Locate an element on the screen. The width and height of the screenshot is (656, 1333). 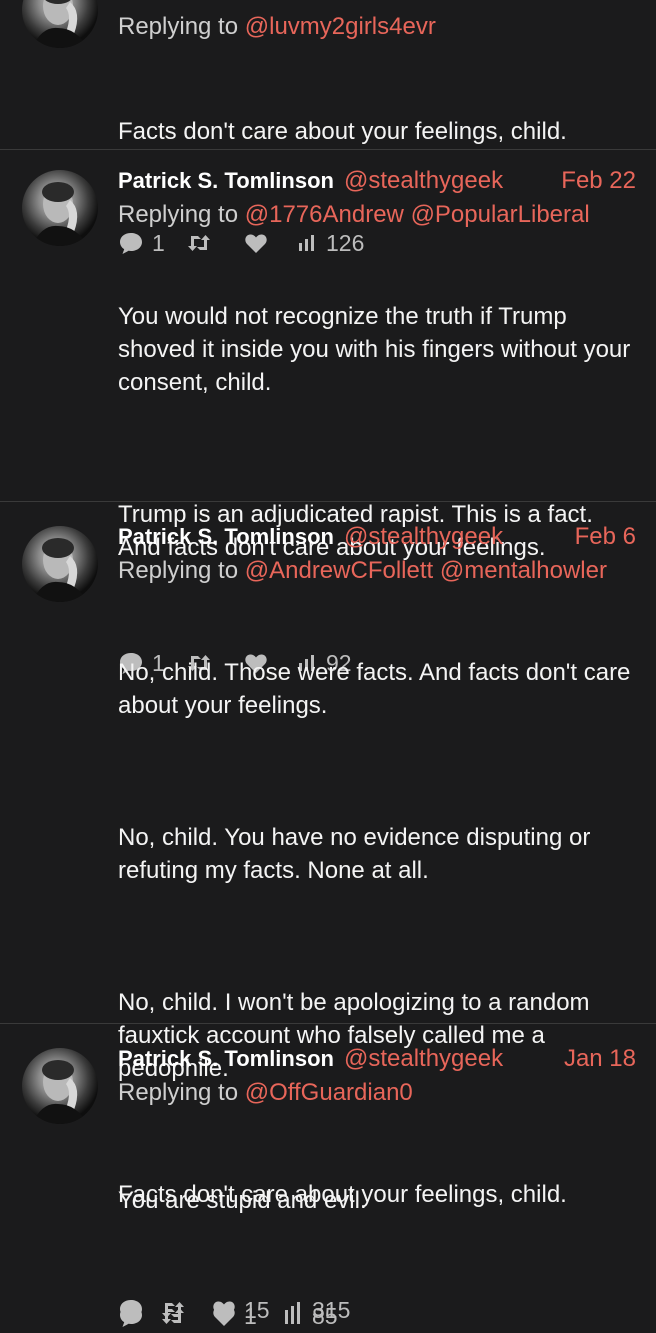
tweet-date: Feb 22 is located at coordinates (598, 181).